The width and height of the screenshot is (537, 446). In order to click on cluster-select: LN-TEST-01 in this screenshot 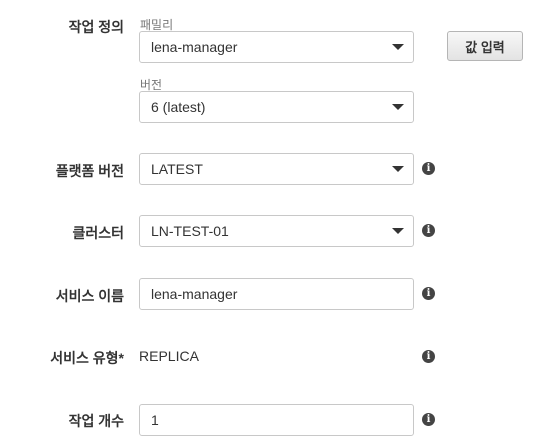, I will do `click(276, 231)`.